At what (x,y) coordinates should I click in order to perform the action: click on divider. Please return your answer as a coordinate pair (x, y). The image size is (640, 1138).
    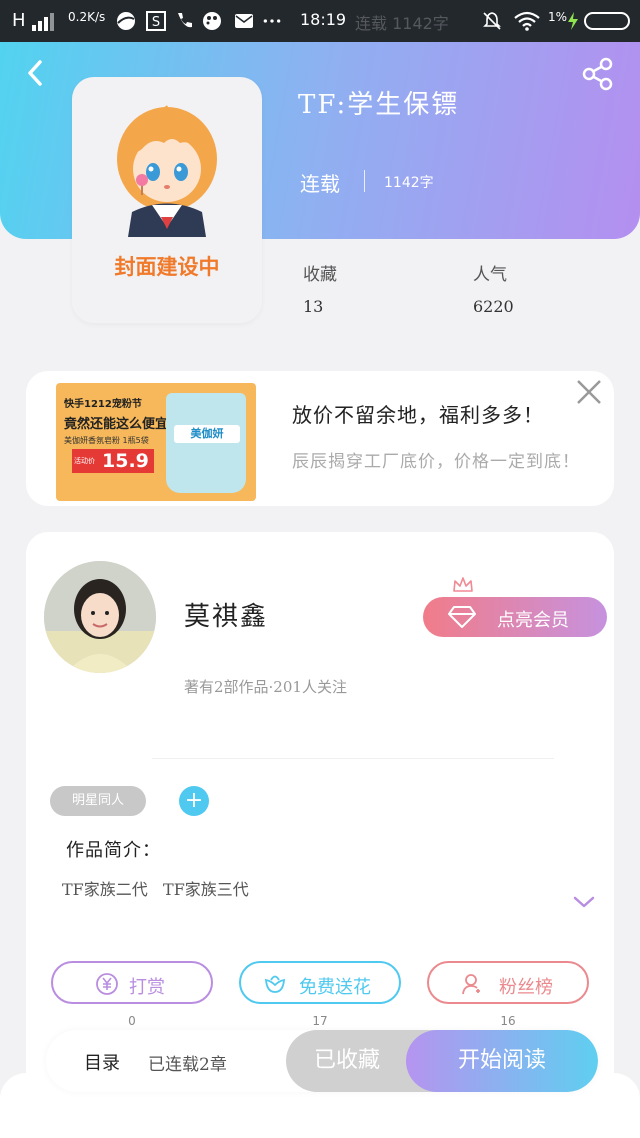
    Looking at the image, I should click on (353, 758).